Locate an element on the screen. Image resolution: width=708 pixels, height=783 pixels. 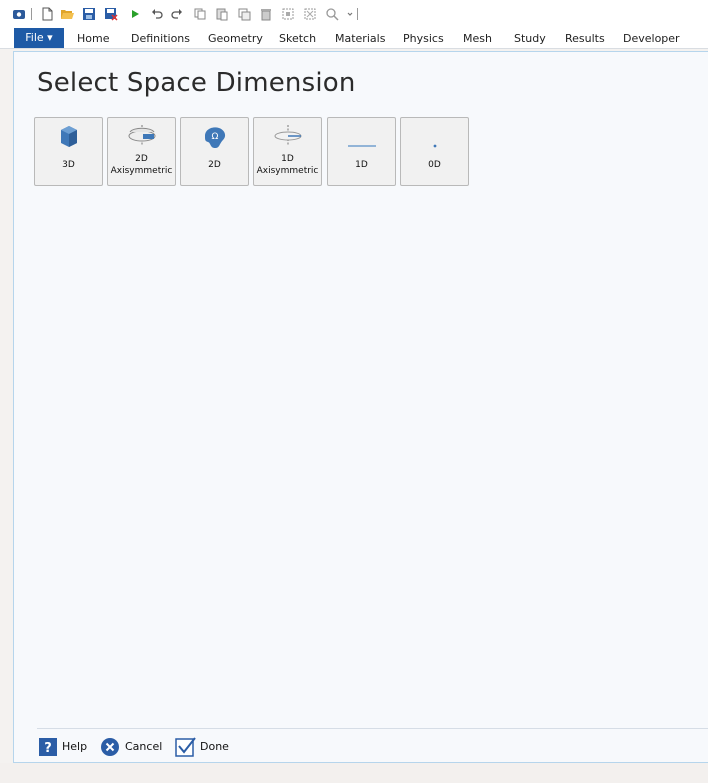
run-icon is located at coordinates (135, 14).